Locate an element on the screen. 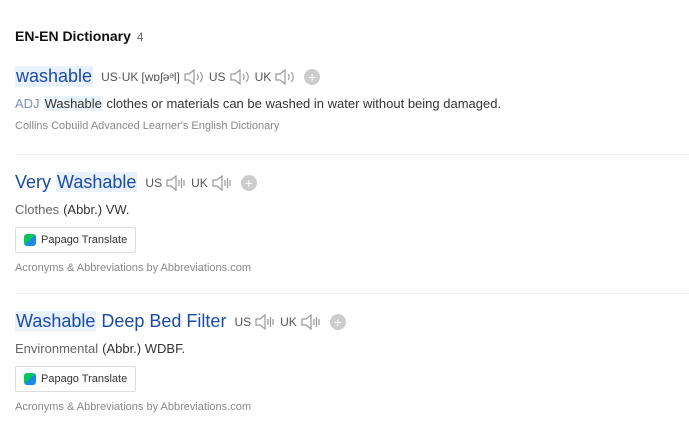 The image size is (689, 447). headword: Washable Deep Bed Filter is located at coordinates (120, 321).